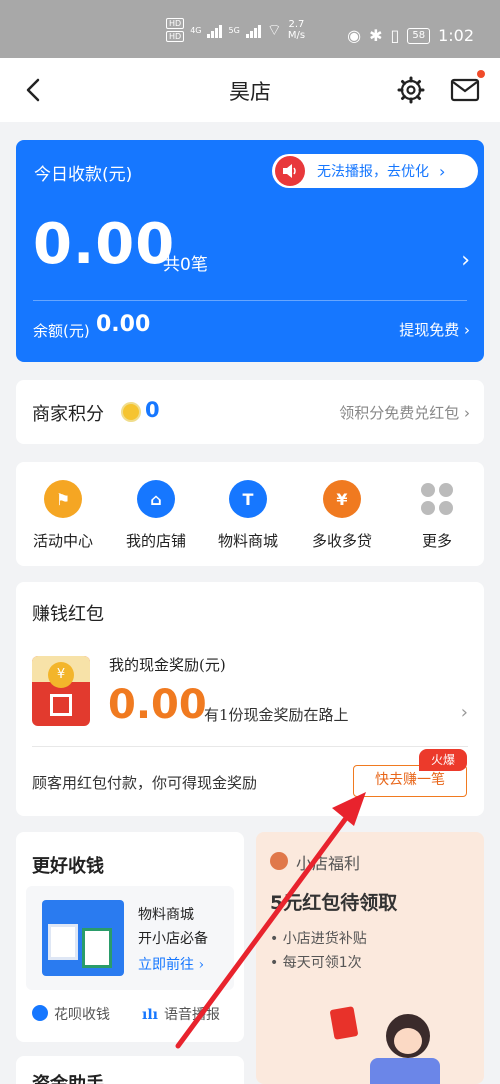  What do you see at coordinates (334, 903) in the screenshot?
I see `welfare-headline: 5元红包待领取` at bounding box center [334, 903].